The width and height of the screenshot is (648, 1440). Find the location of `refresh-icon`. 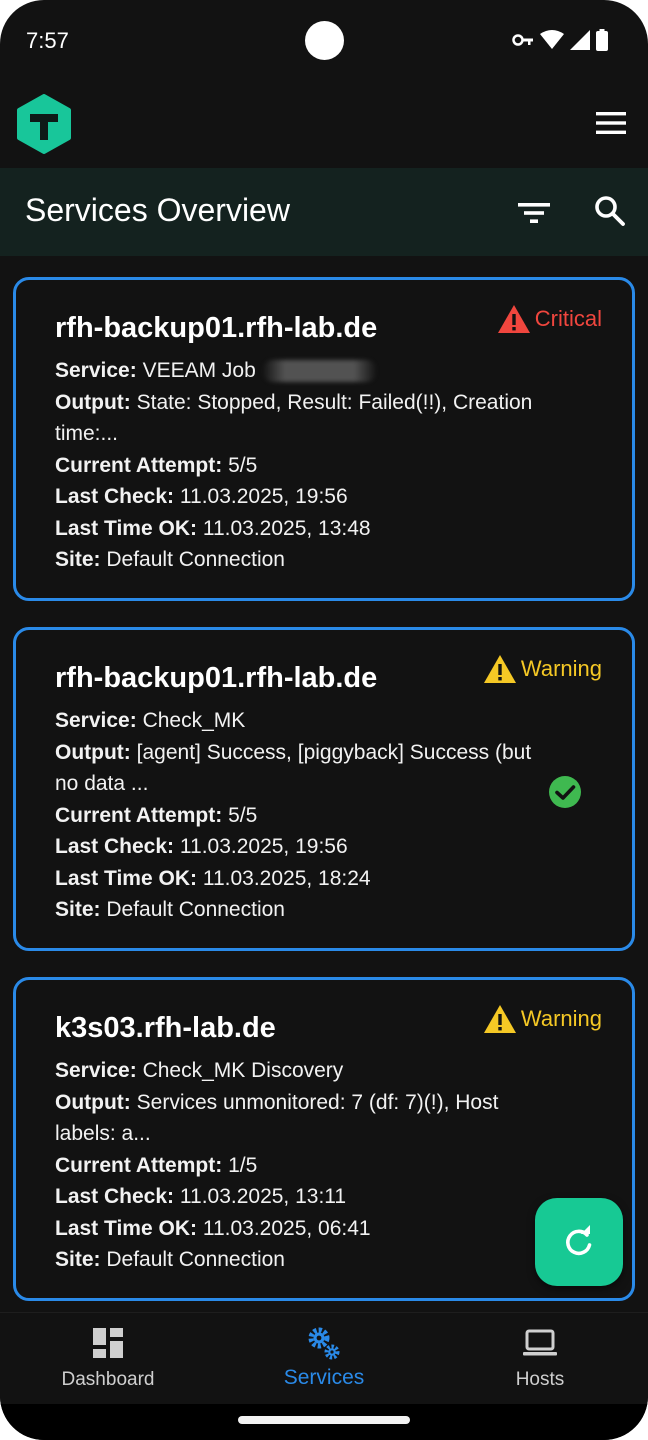

refresh-icon is located at coordinates (579, 1240).